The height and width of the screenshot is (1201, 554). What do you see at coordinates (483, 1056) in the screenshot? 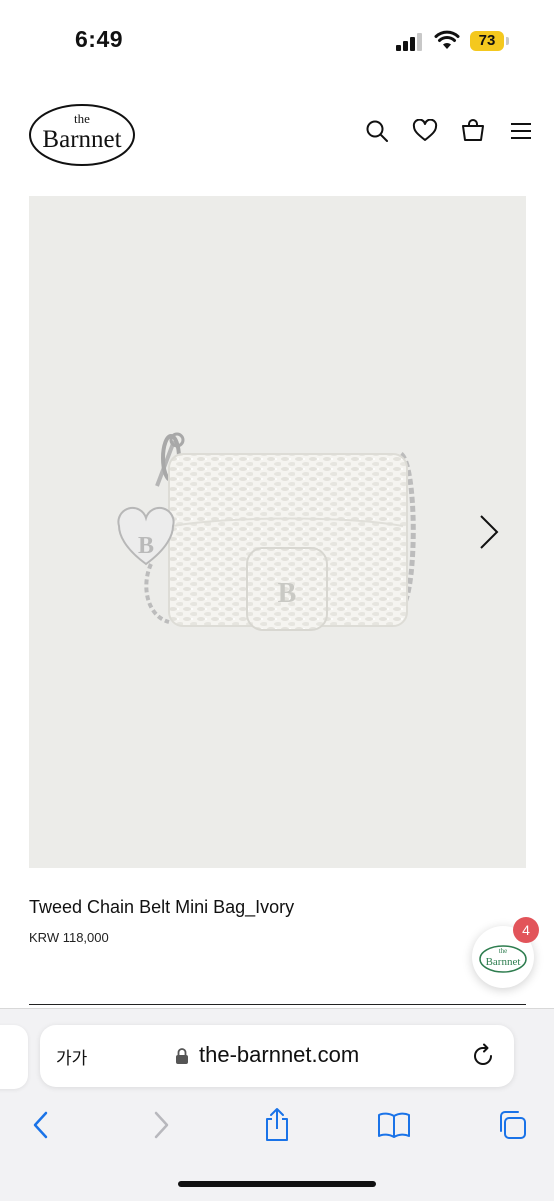
I see `reload-icon` at bounding box center [483, 1056].